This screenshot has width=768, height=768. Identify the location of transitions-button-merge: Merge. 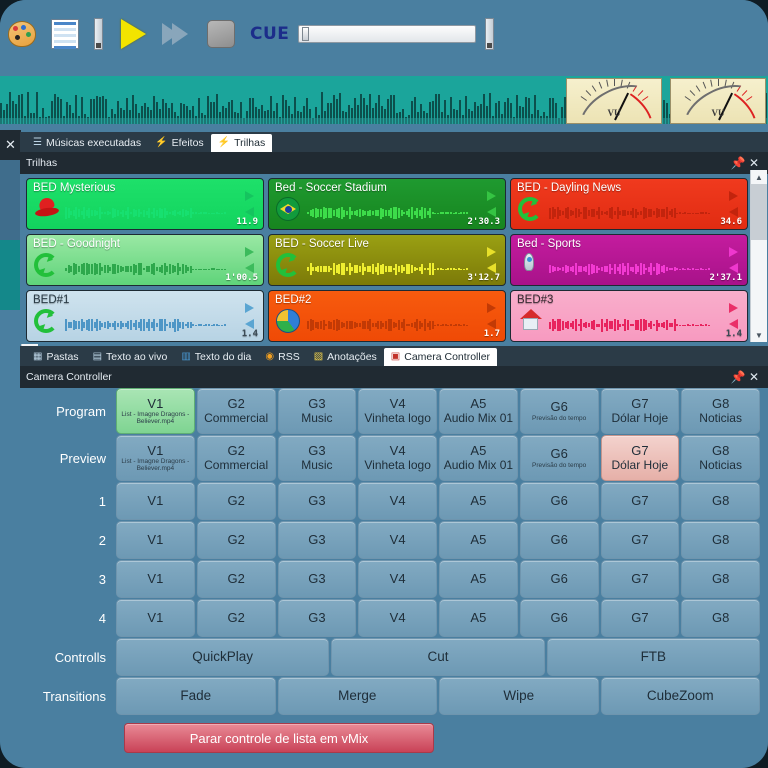
(357, 696).